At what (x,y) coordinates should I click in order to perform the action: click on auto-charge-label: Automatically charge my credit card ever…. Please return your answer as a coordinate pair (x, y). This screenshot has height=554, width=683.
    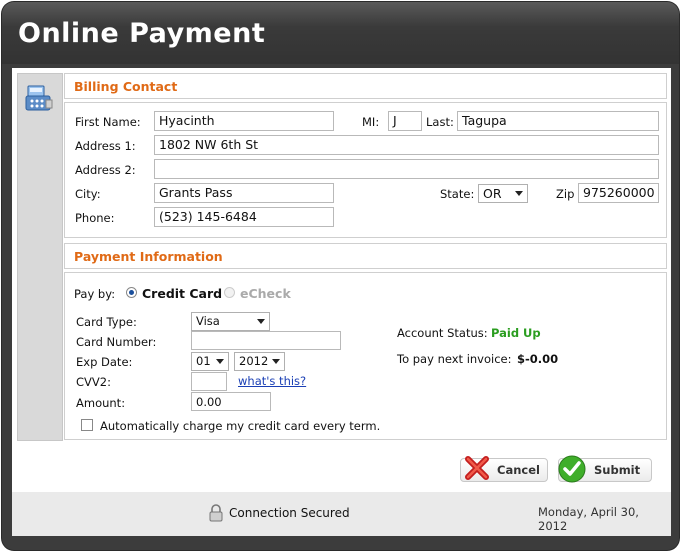
    Looking at the image, I should click on (240, 426).